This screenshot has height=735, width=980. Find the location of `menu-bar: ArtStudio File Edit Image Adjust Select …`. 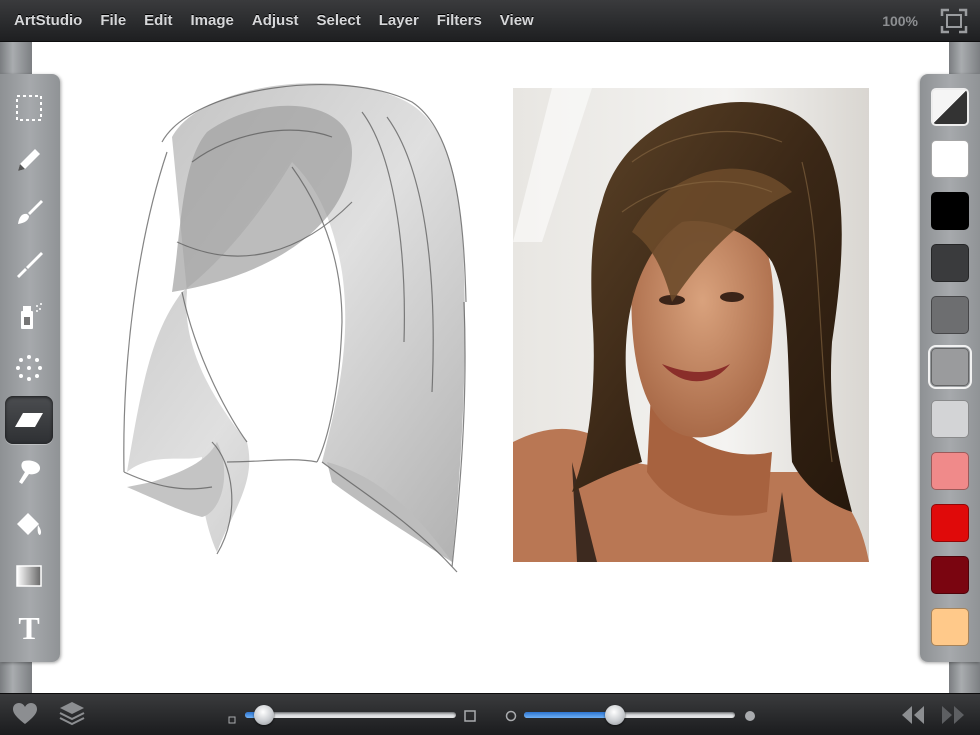

menu-bar: ArtStudio File Edit Image Adjust Select … is located at coordinates (490, 21).